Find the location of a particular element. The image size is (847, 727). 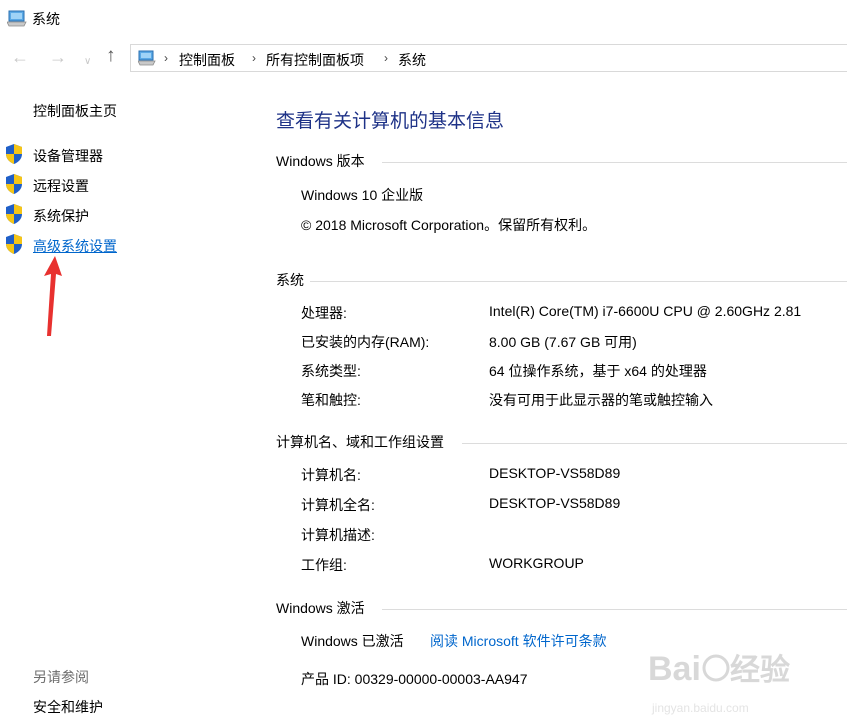

see-also-security-maintenance-link: 安全和维护 is located at coordinates (68, 707).